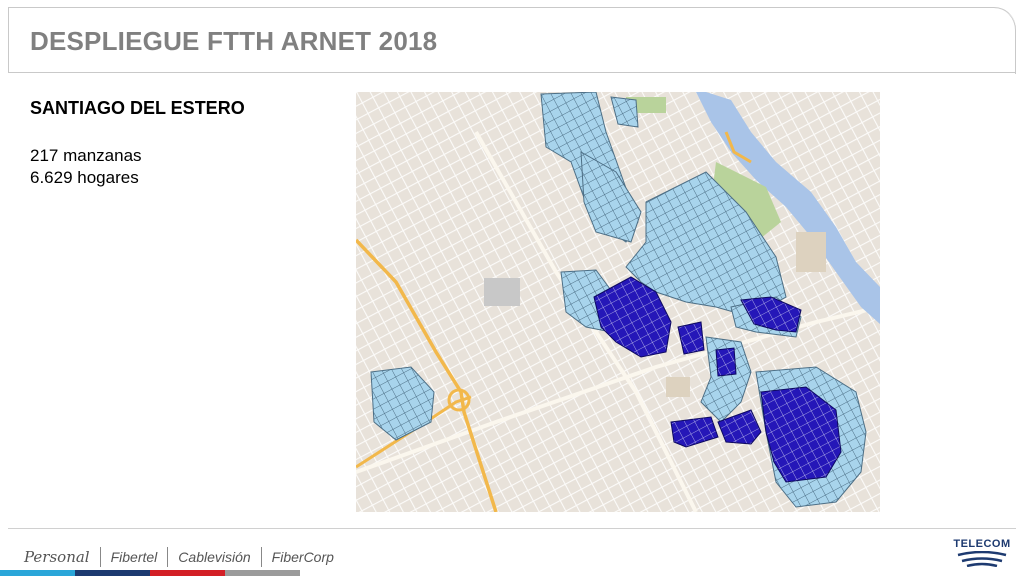 Image resolution: width=1024 pixels, height=576 pixels. I want to click on deployed-area, so click(726, 362).